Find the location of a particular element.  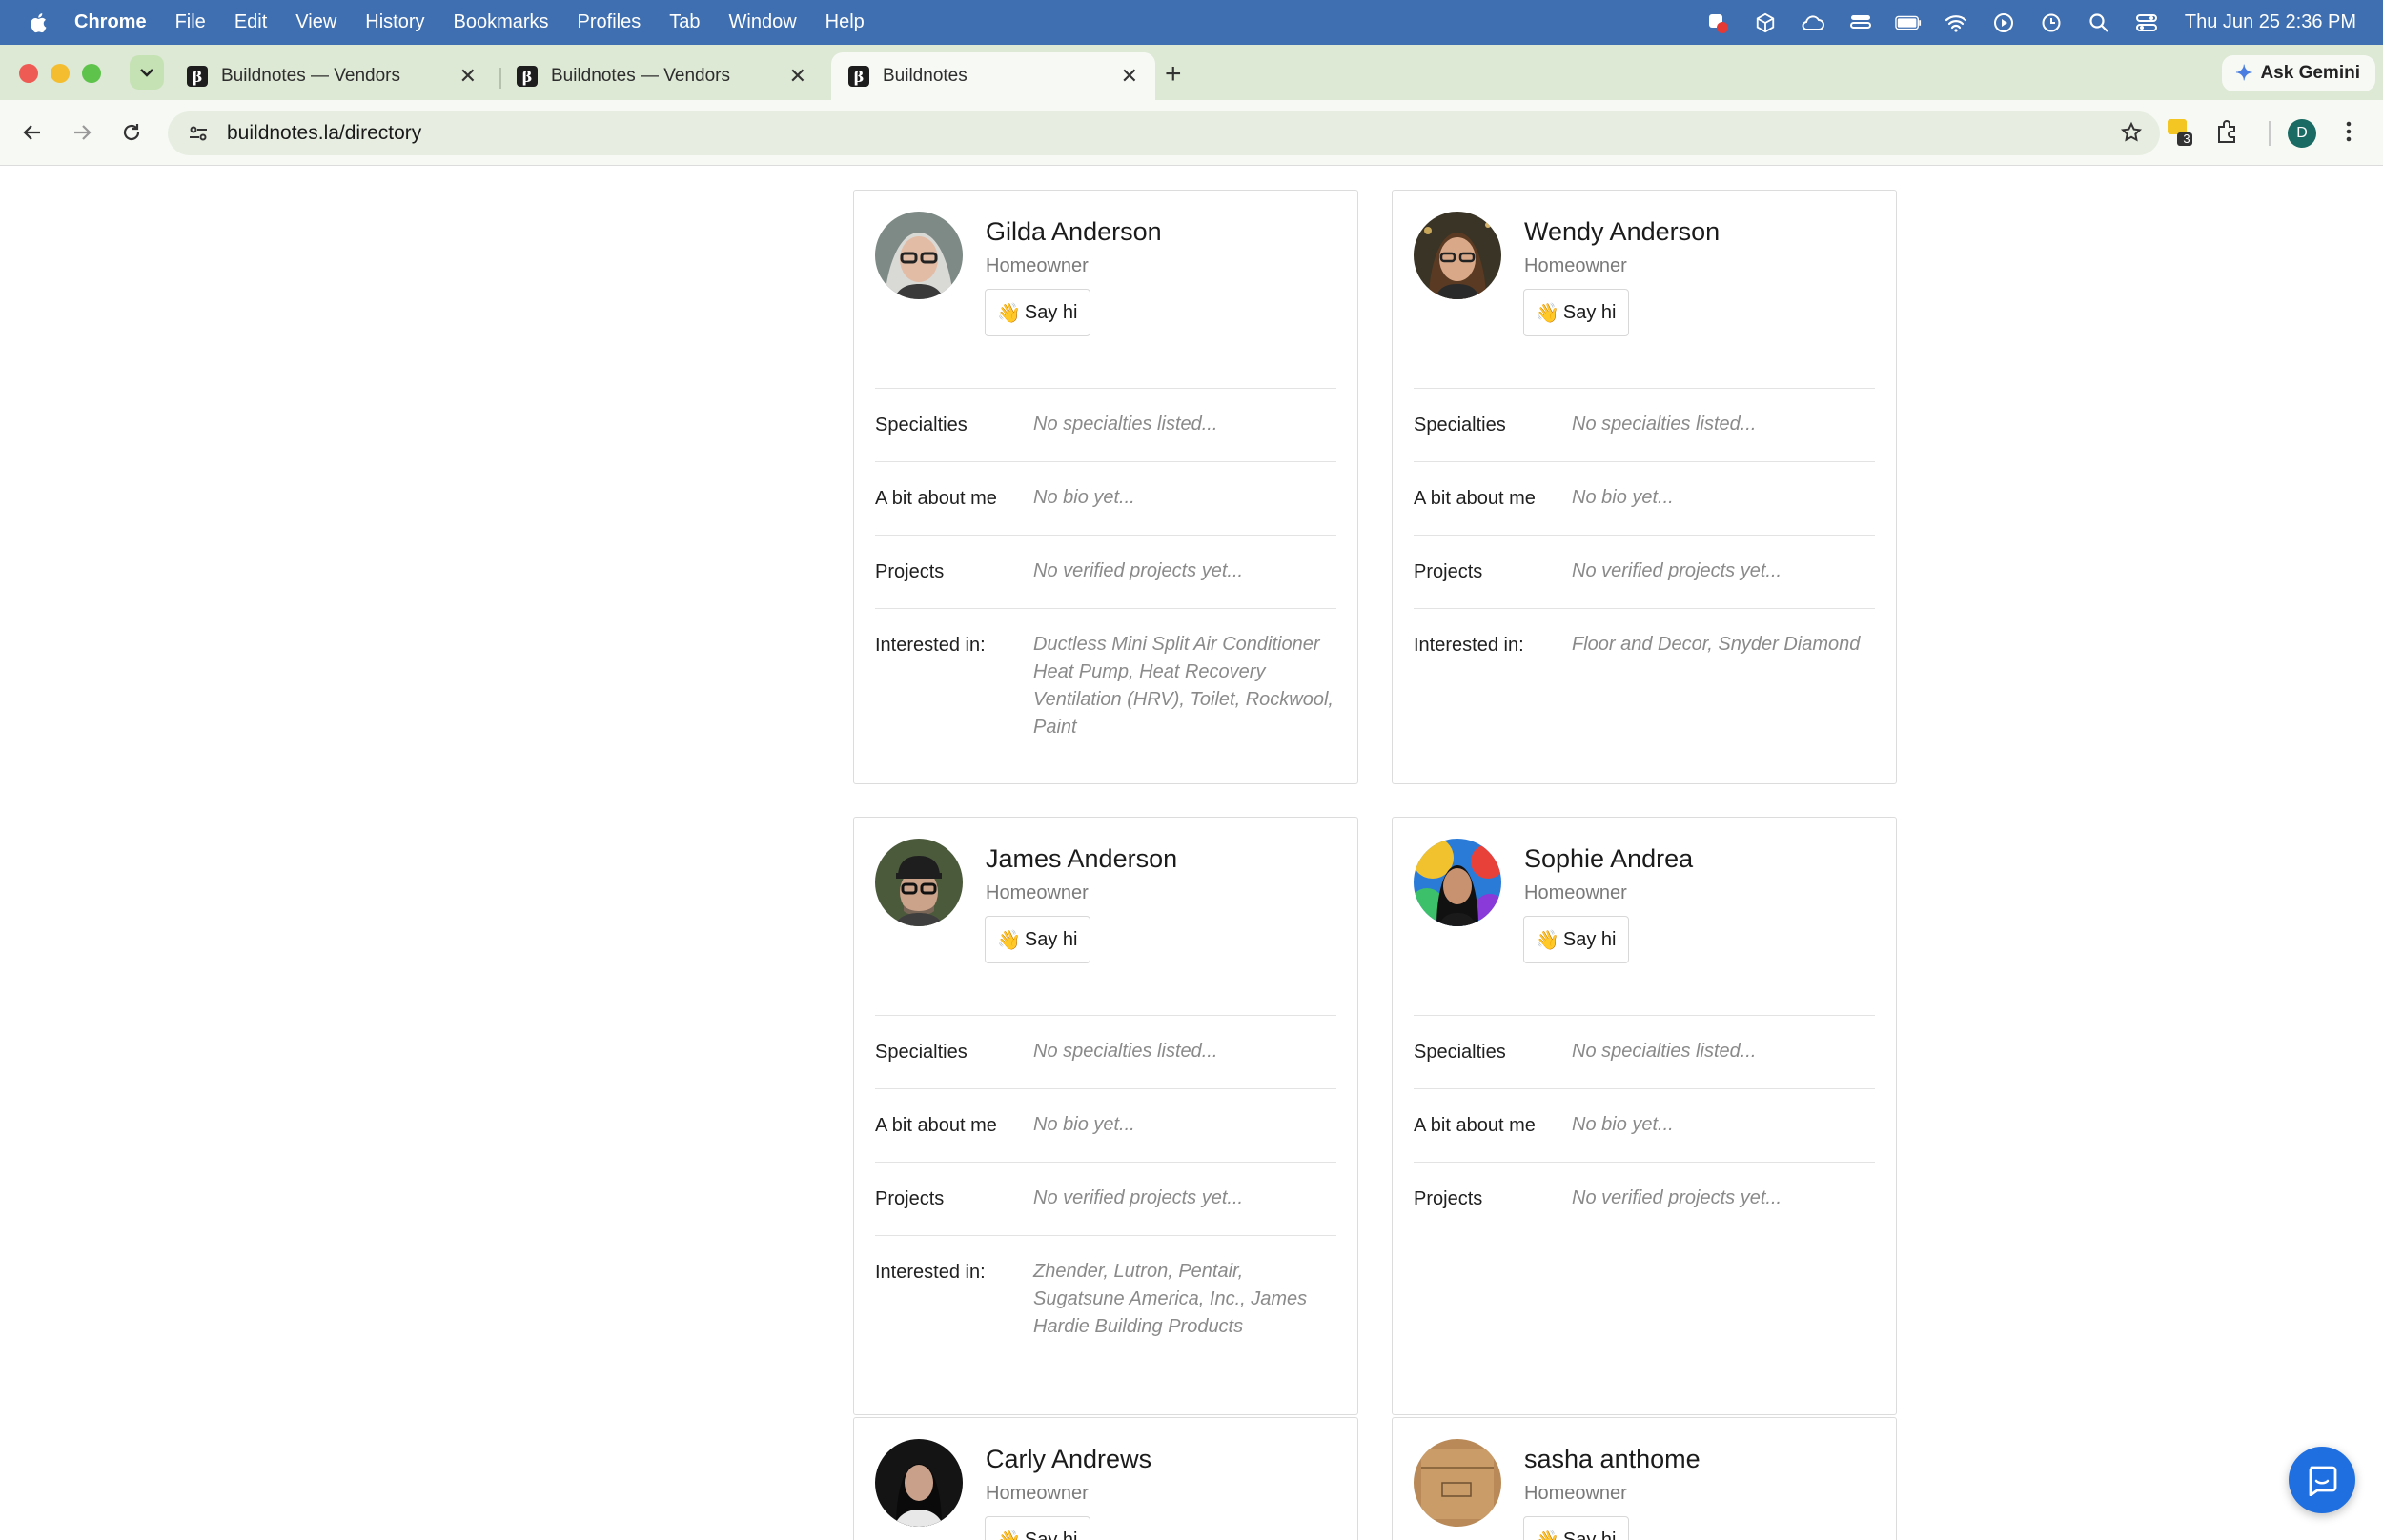

interested-value: Floor and Decor, Snyder Diamond is located at coordinates (1717, 644).